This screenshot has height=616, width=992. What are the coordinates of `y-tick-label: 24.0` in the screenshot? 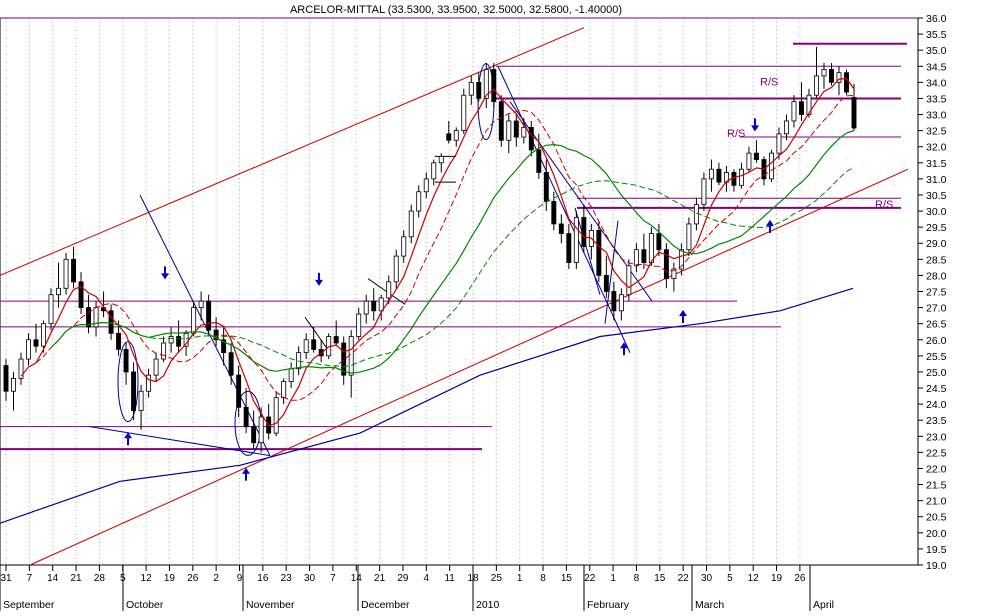 It's located at (936, 405).